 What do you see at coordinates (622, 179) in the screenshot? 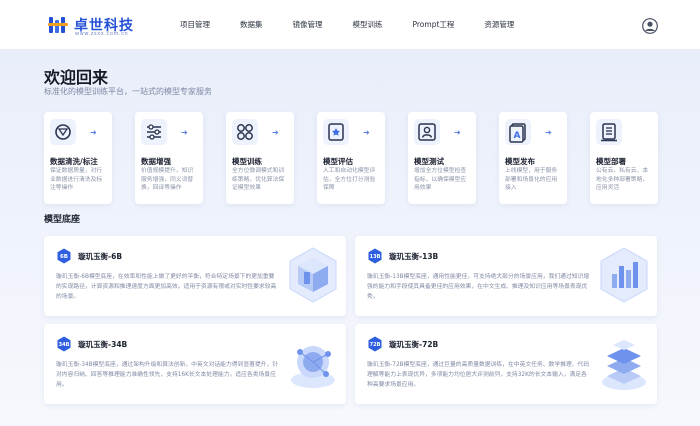
I see `feature-description: 公有云、私有云、本地化多种部署策略，应用灵活` at bounding box center [622, 179].